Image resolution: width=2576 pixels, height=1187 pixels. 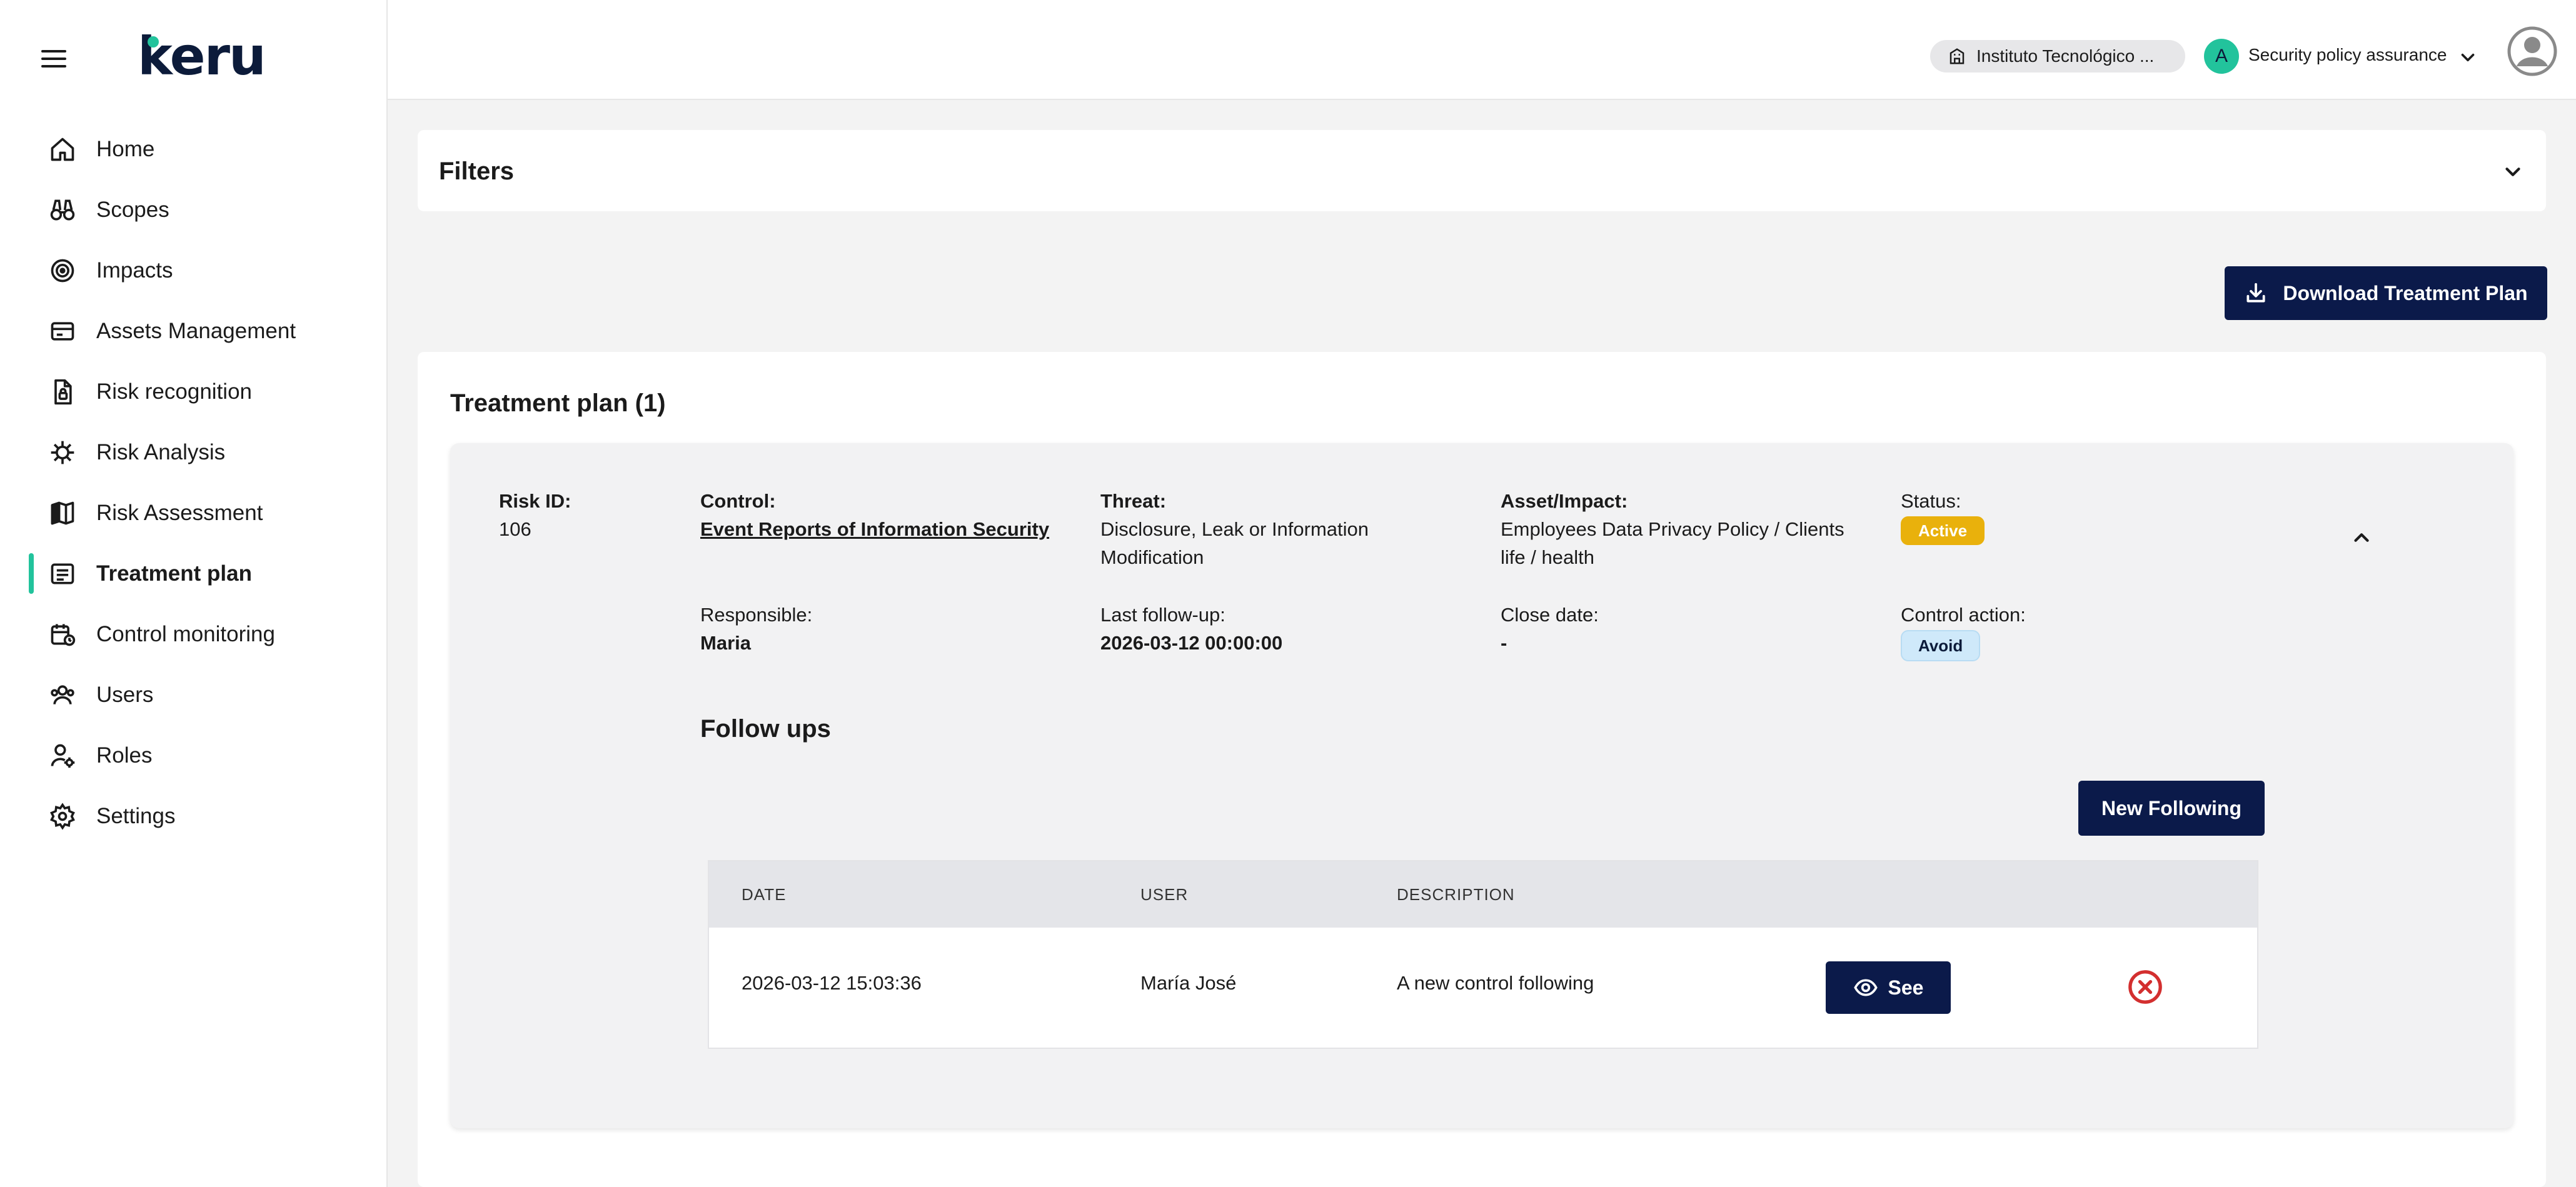 What do you see at coordinates (2361, 537) in the screenshot?
I see `chevron-up-icon` at bounding box center [2361, 537].